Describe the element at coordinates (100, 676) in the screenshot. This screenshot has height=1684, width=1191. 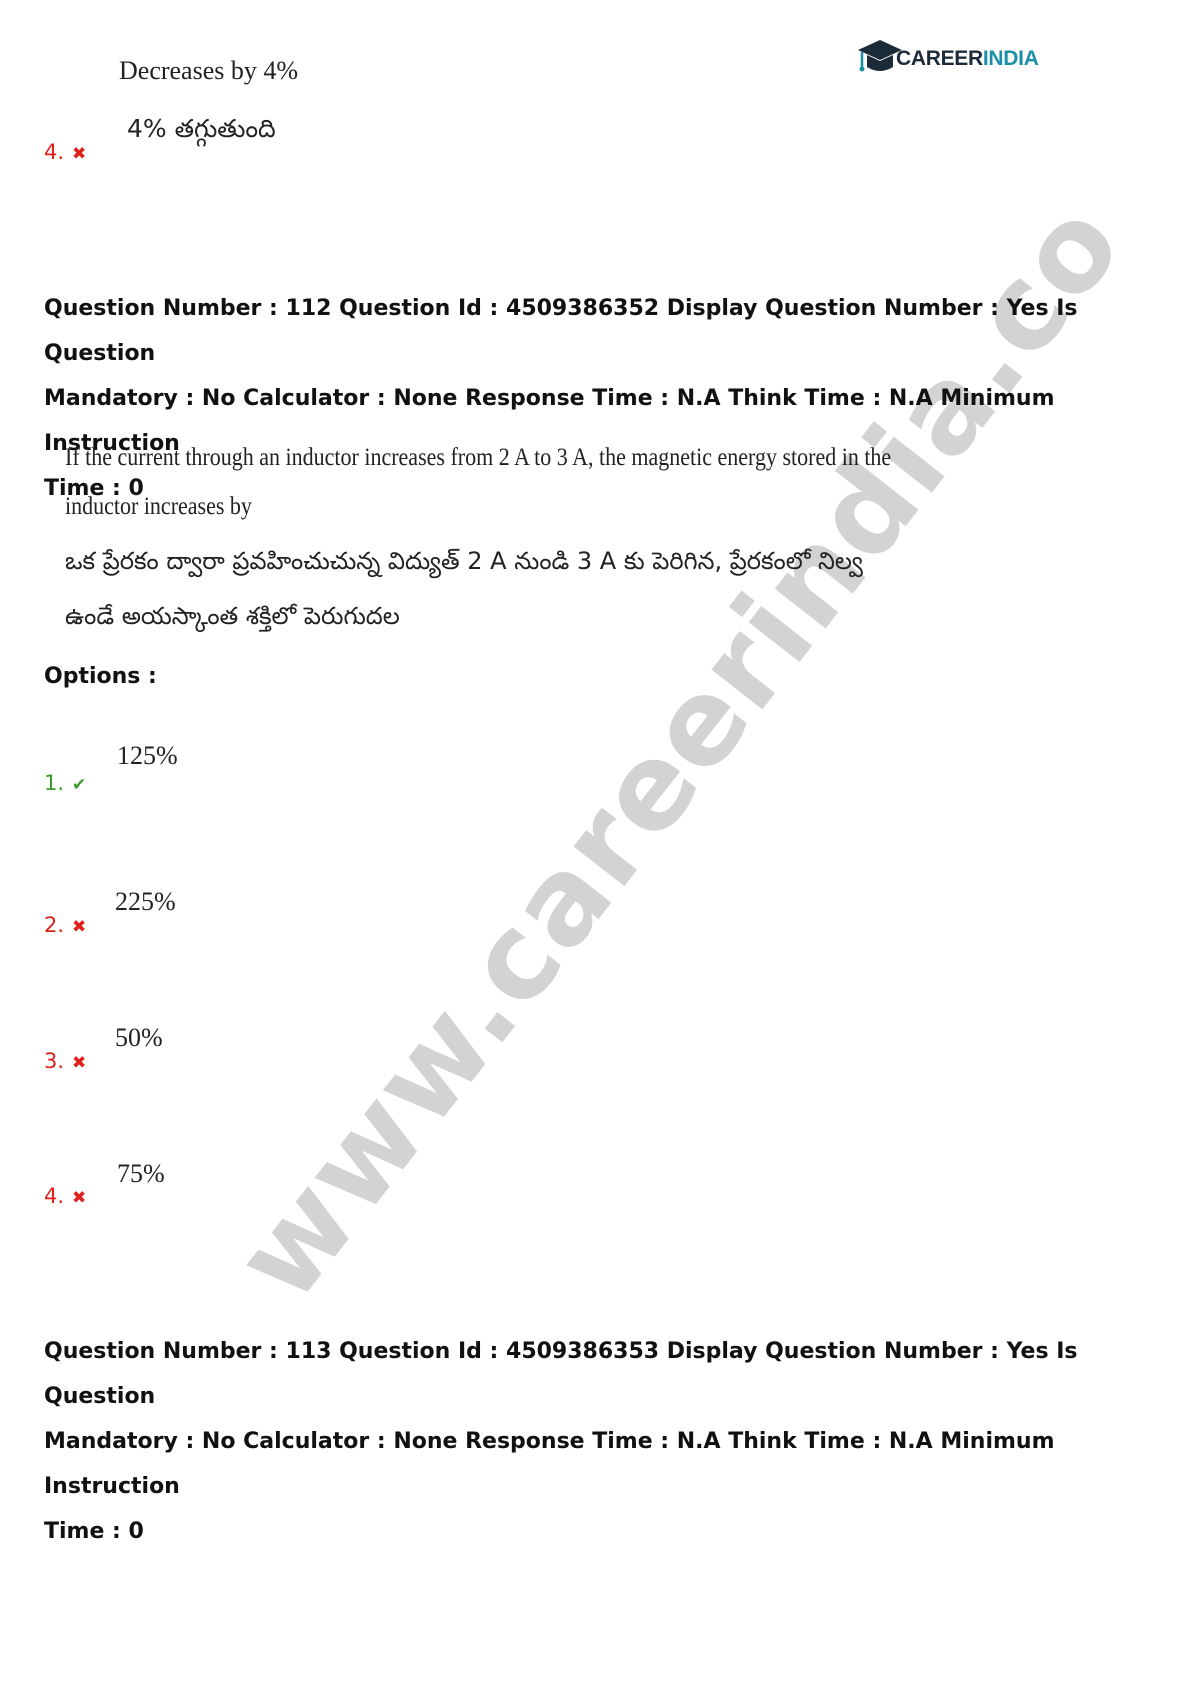
I see `options-label: Options :` at that location.